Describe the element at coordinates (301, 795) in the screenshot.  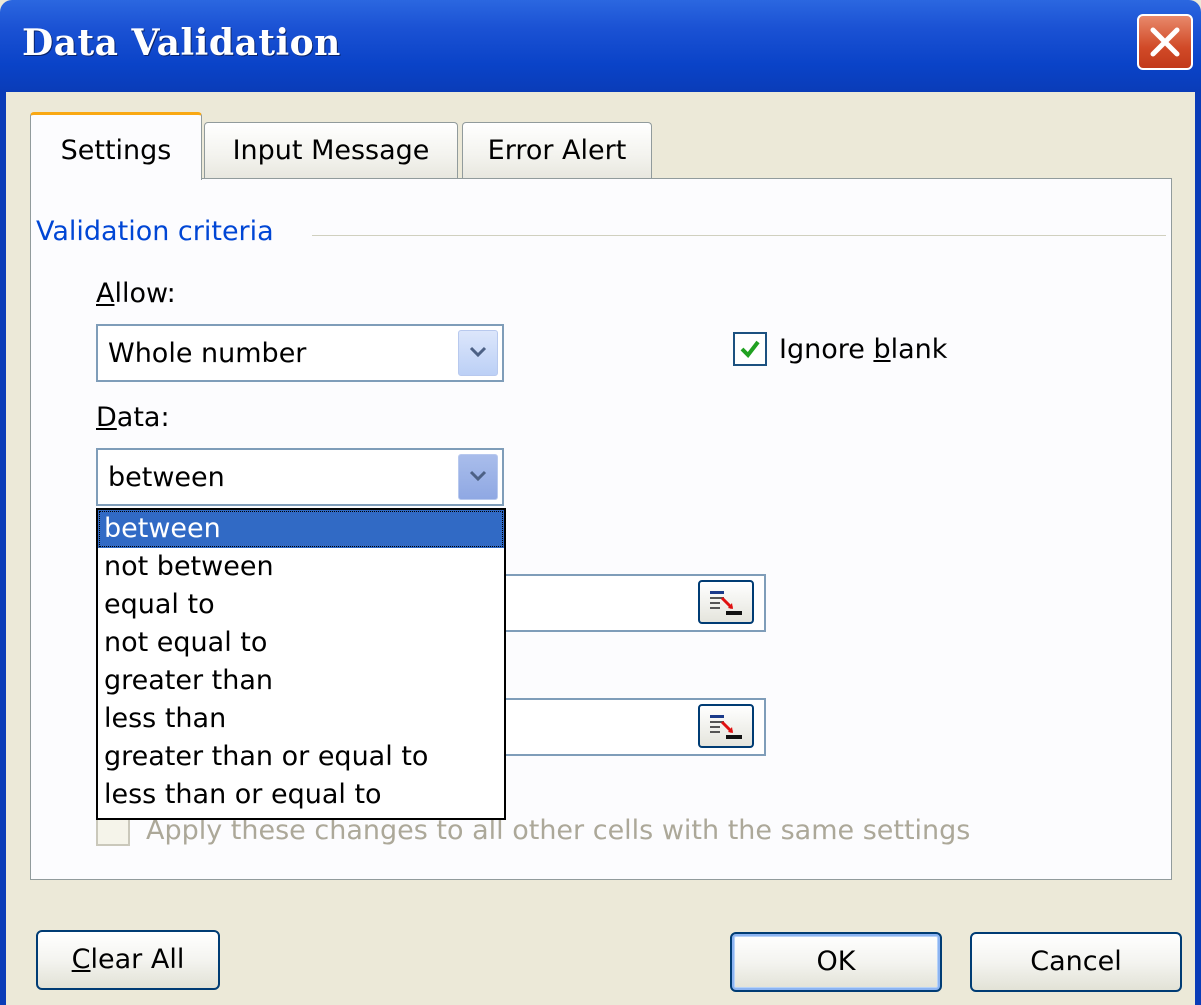
I see `dropdown-option: less than or equal to` at that location.